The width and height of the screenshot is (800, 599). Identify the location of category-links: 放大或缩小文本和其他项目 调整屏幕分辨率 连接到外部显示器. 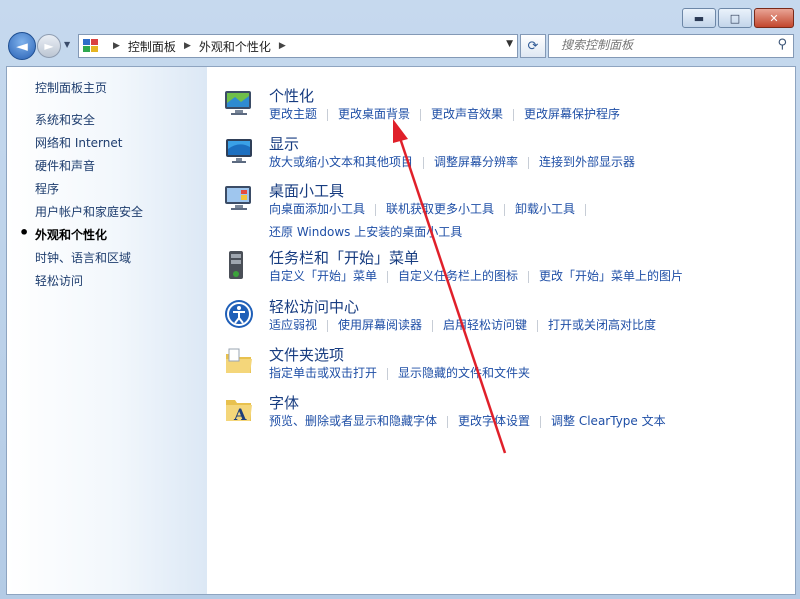
(452, 161).